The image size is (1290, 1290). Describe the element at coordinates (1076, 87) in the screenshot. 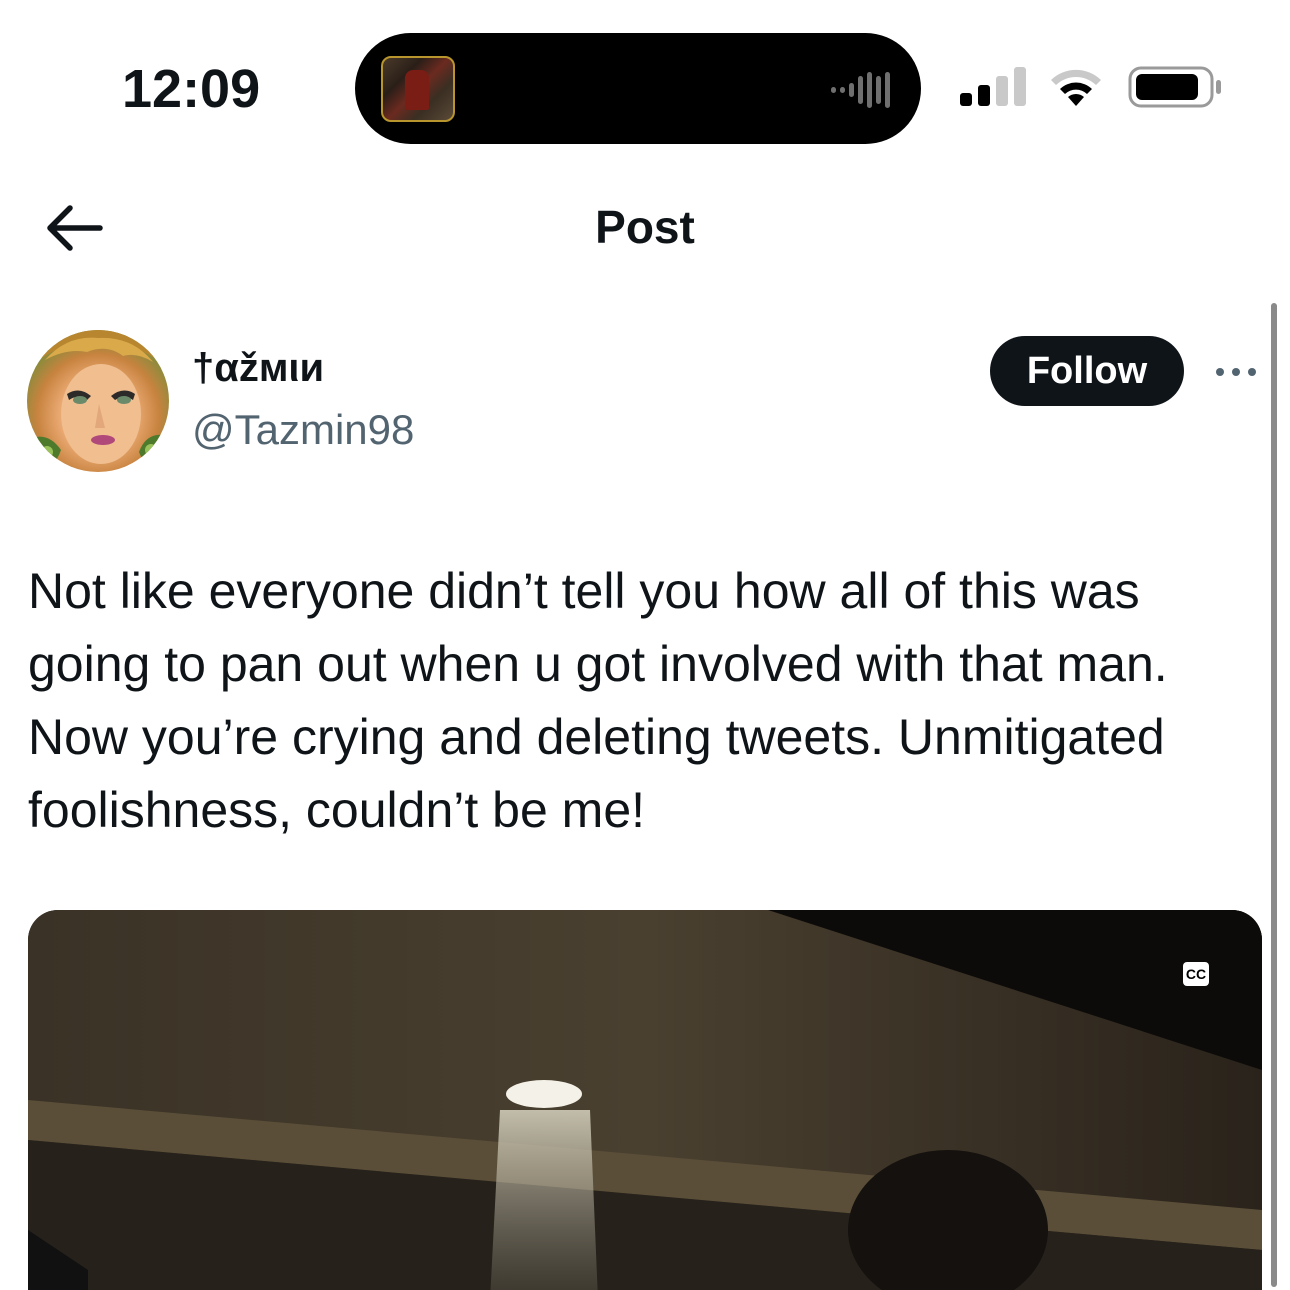

I see `wifi-icon` at that location.